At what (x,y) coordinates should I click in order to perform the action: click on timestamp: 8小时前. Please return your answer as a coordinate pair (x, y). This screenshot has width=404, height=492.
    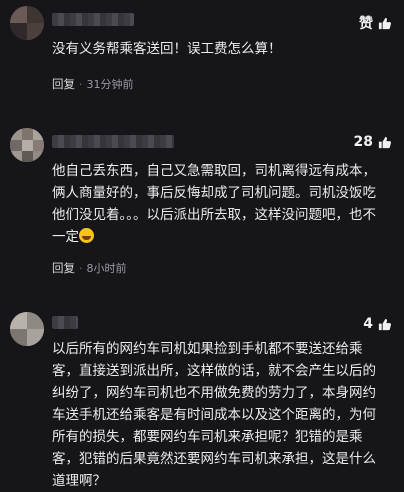
    Looking at the image, I should click on (106, 268).